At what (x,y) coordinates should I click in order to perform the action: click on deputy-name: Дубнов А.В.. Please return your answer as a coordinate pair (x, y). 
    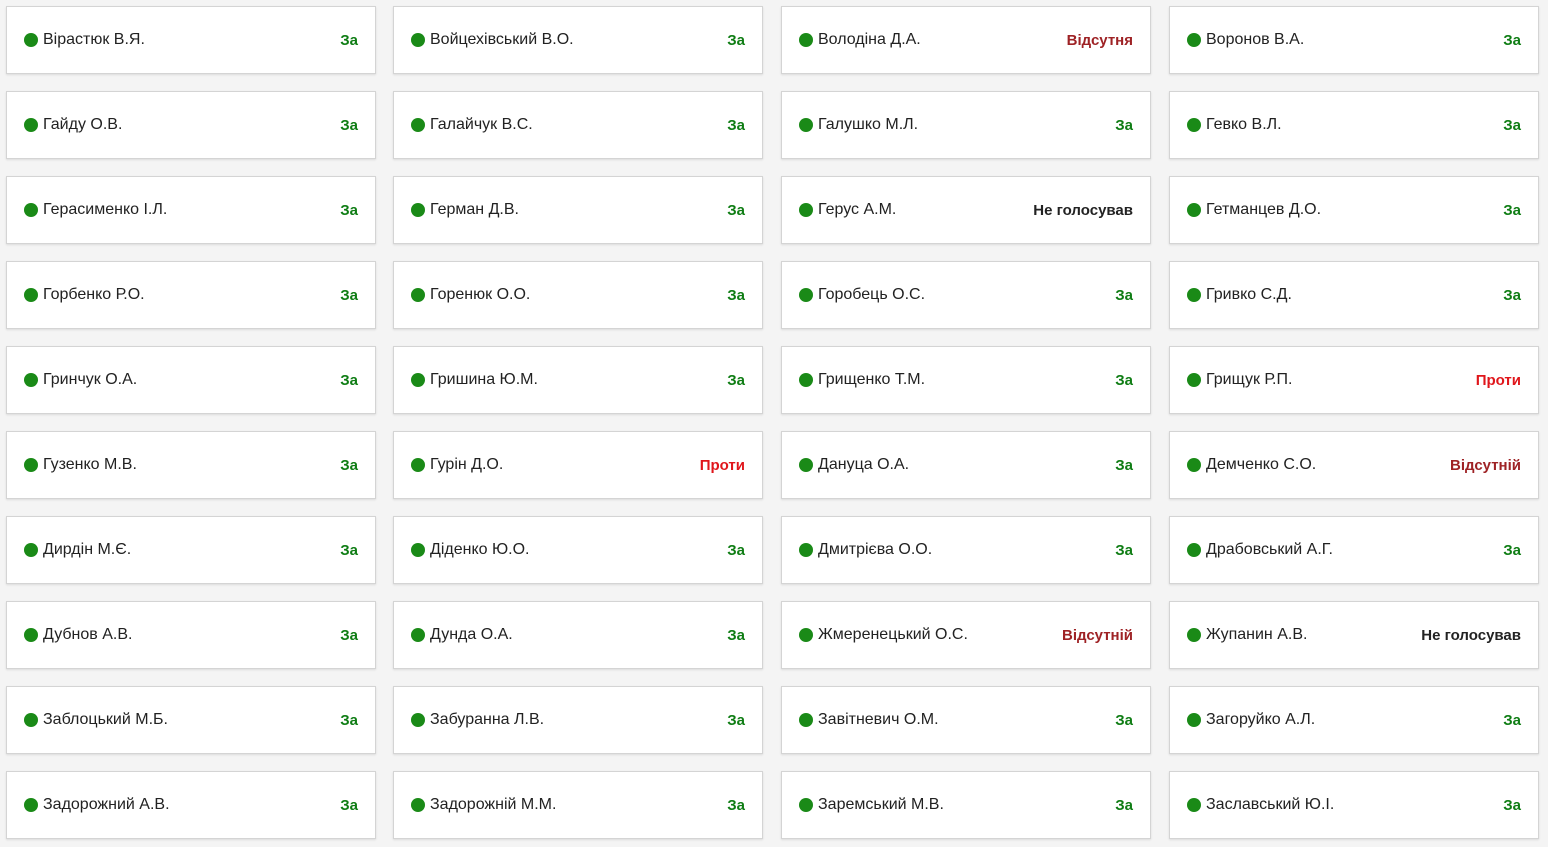
    Looking at the image, I should click on (88, 634).